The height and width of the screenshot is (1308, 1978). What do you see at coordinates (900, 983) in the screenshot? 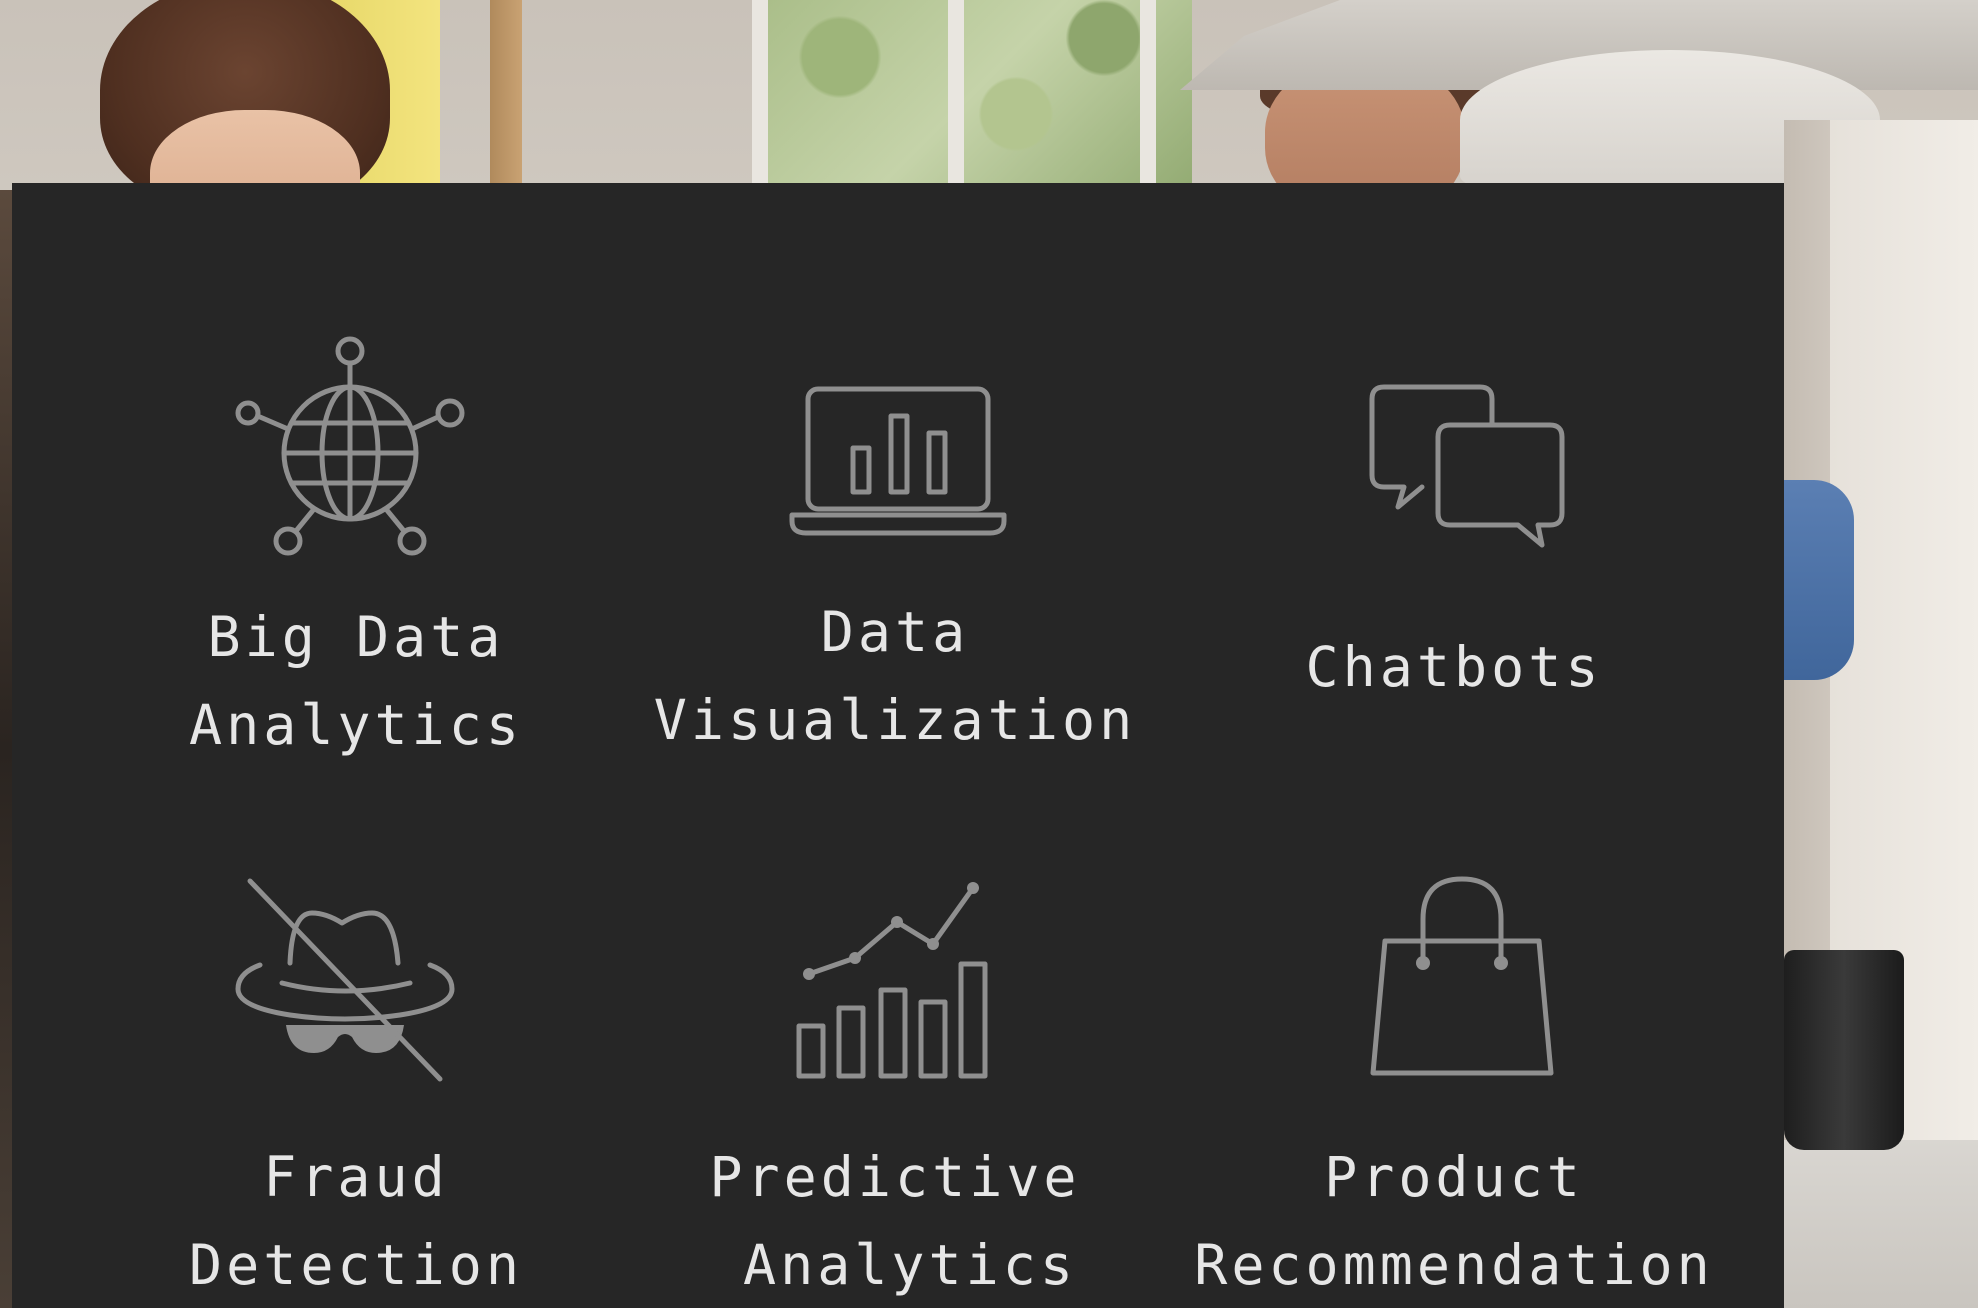
I see `trend-bar-chart-icon` at bounding box center [900, 983].